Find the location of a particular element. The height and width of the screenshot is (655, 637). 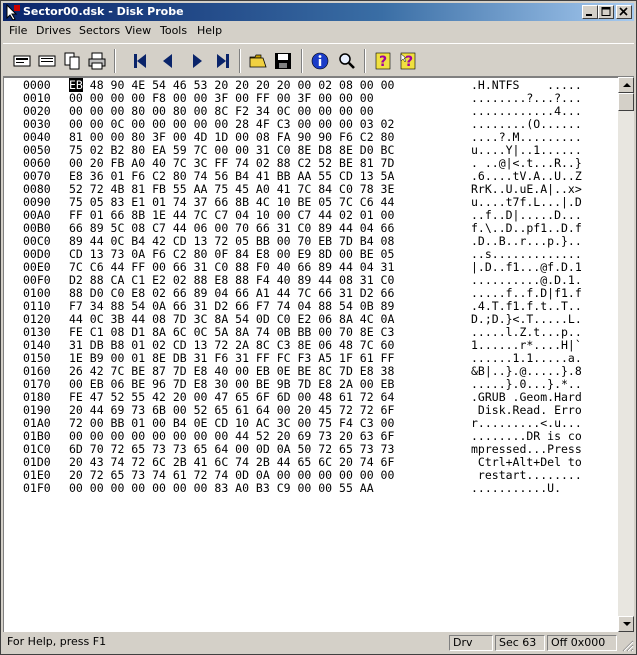

write-sector-icon is located at coordinates (47, 61).